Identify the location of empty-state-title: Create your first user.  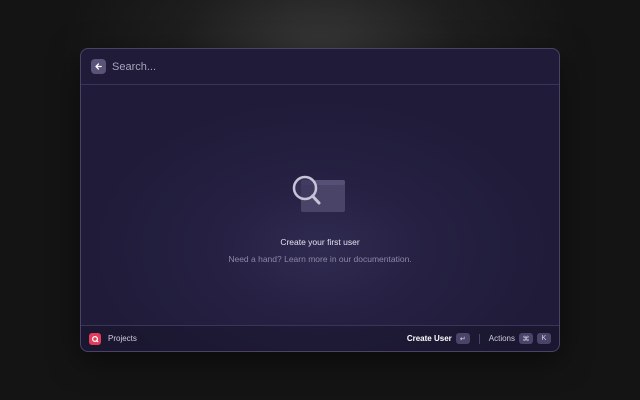
(320, 242).